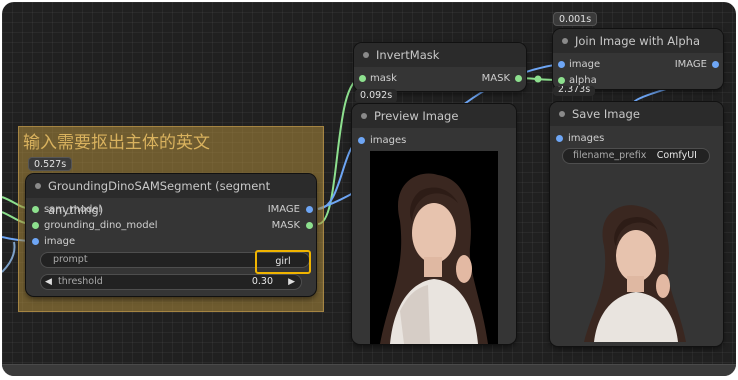 Image resolution: width=738 pixels, height=380 pixels. What do you see at coordinates (638, 41) in the screenshot?
I see `join-image-alpha-title: Join Image with Alpha` at bounding box center [638, 41].